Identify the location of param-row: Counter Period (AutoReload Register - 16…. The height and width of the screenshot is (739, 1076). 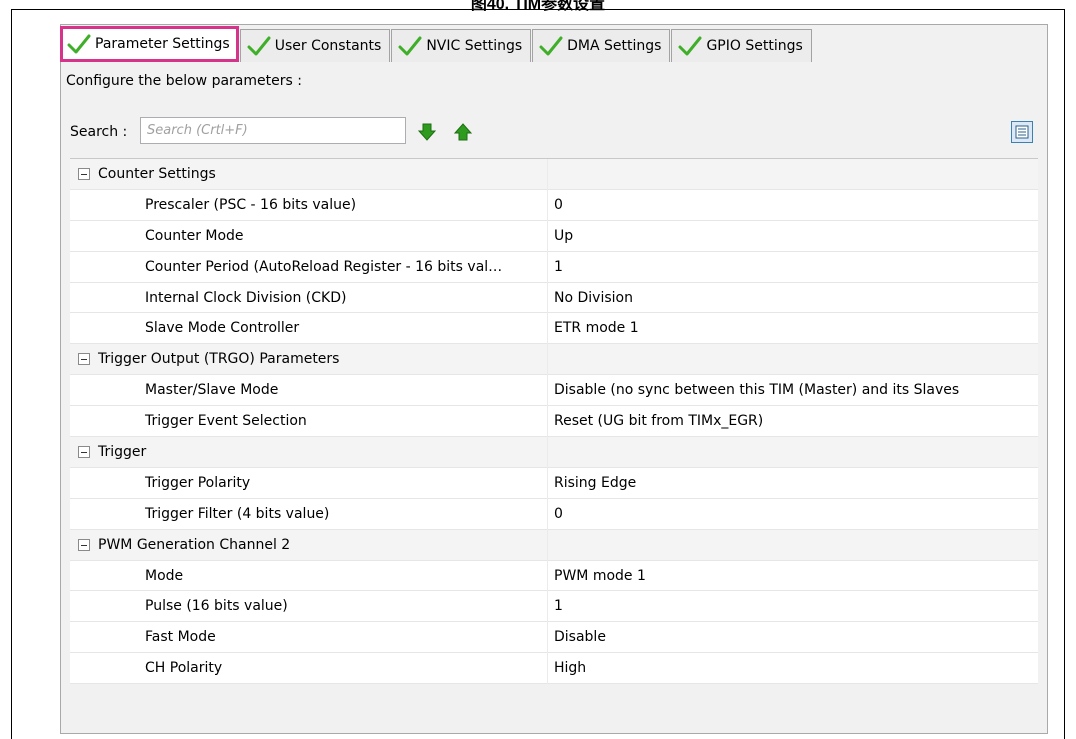
(554, 267).